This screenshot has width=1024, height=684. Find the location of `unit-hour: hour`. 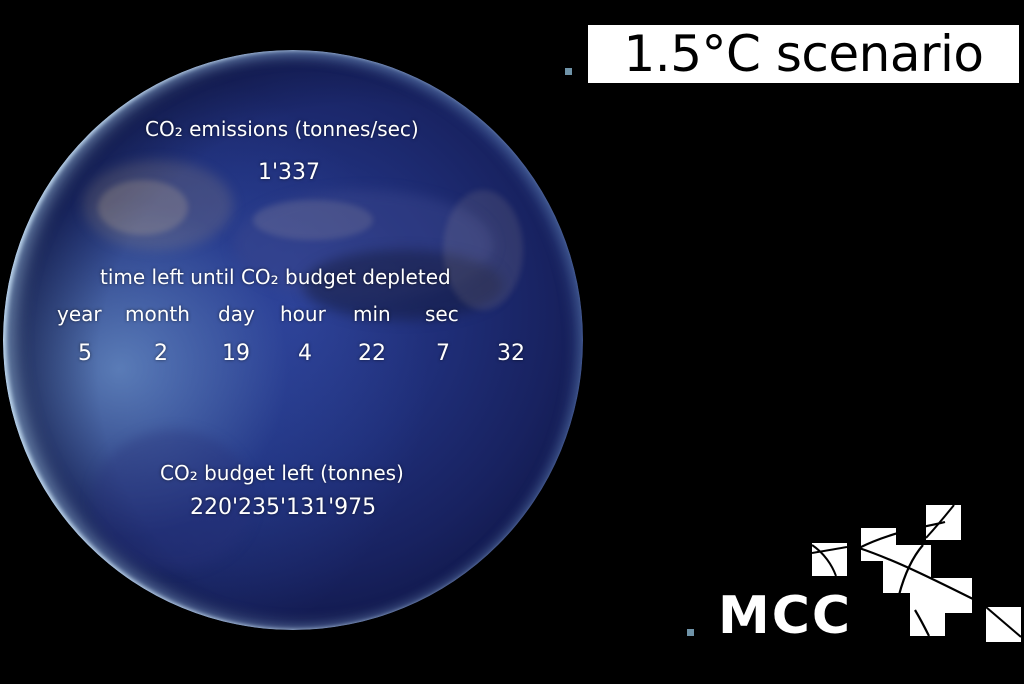

unit-hour: hour is located at coordinates (303, 314).